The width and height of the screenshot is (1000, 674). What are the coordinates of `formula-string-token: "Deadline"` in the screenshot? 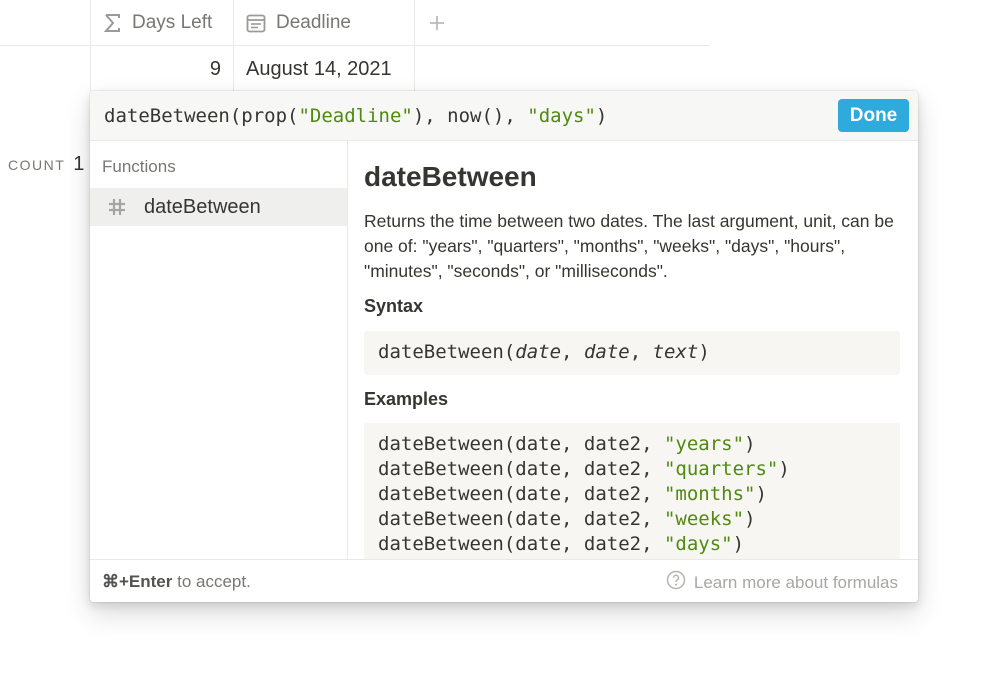 It's located at (355, 116).